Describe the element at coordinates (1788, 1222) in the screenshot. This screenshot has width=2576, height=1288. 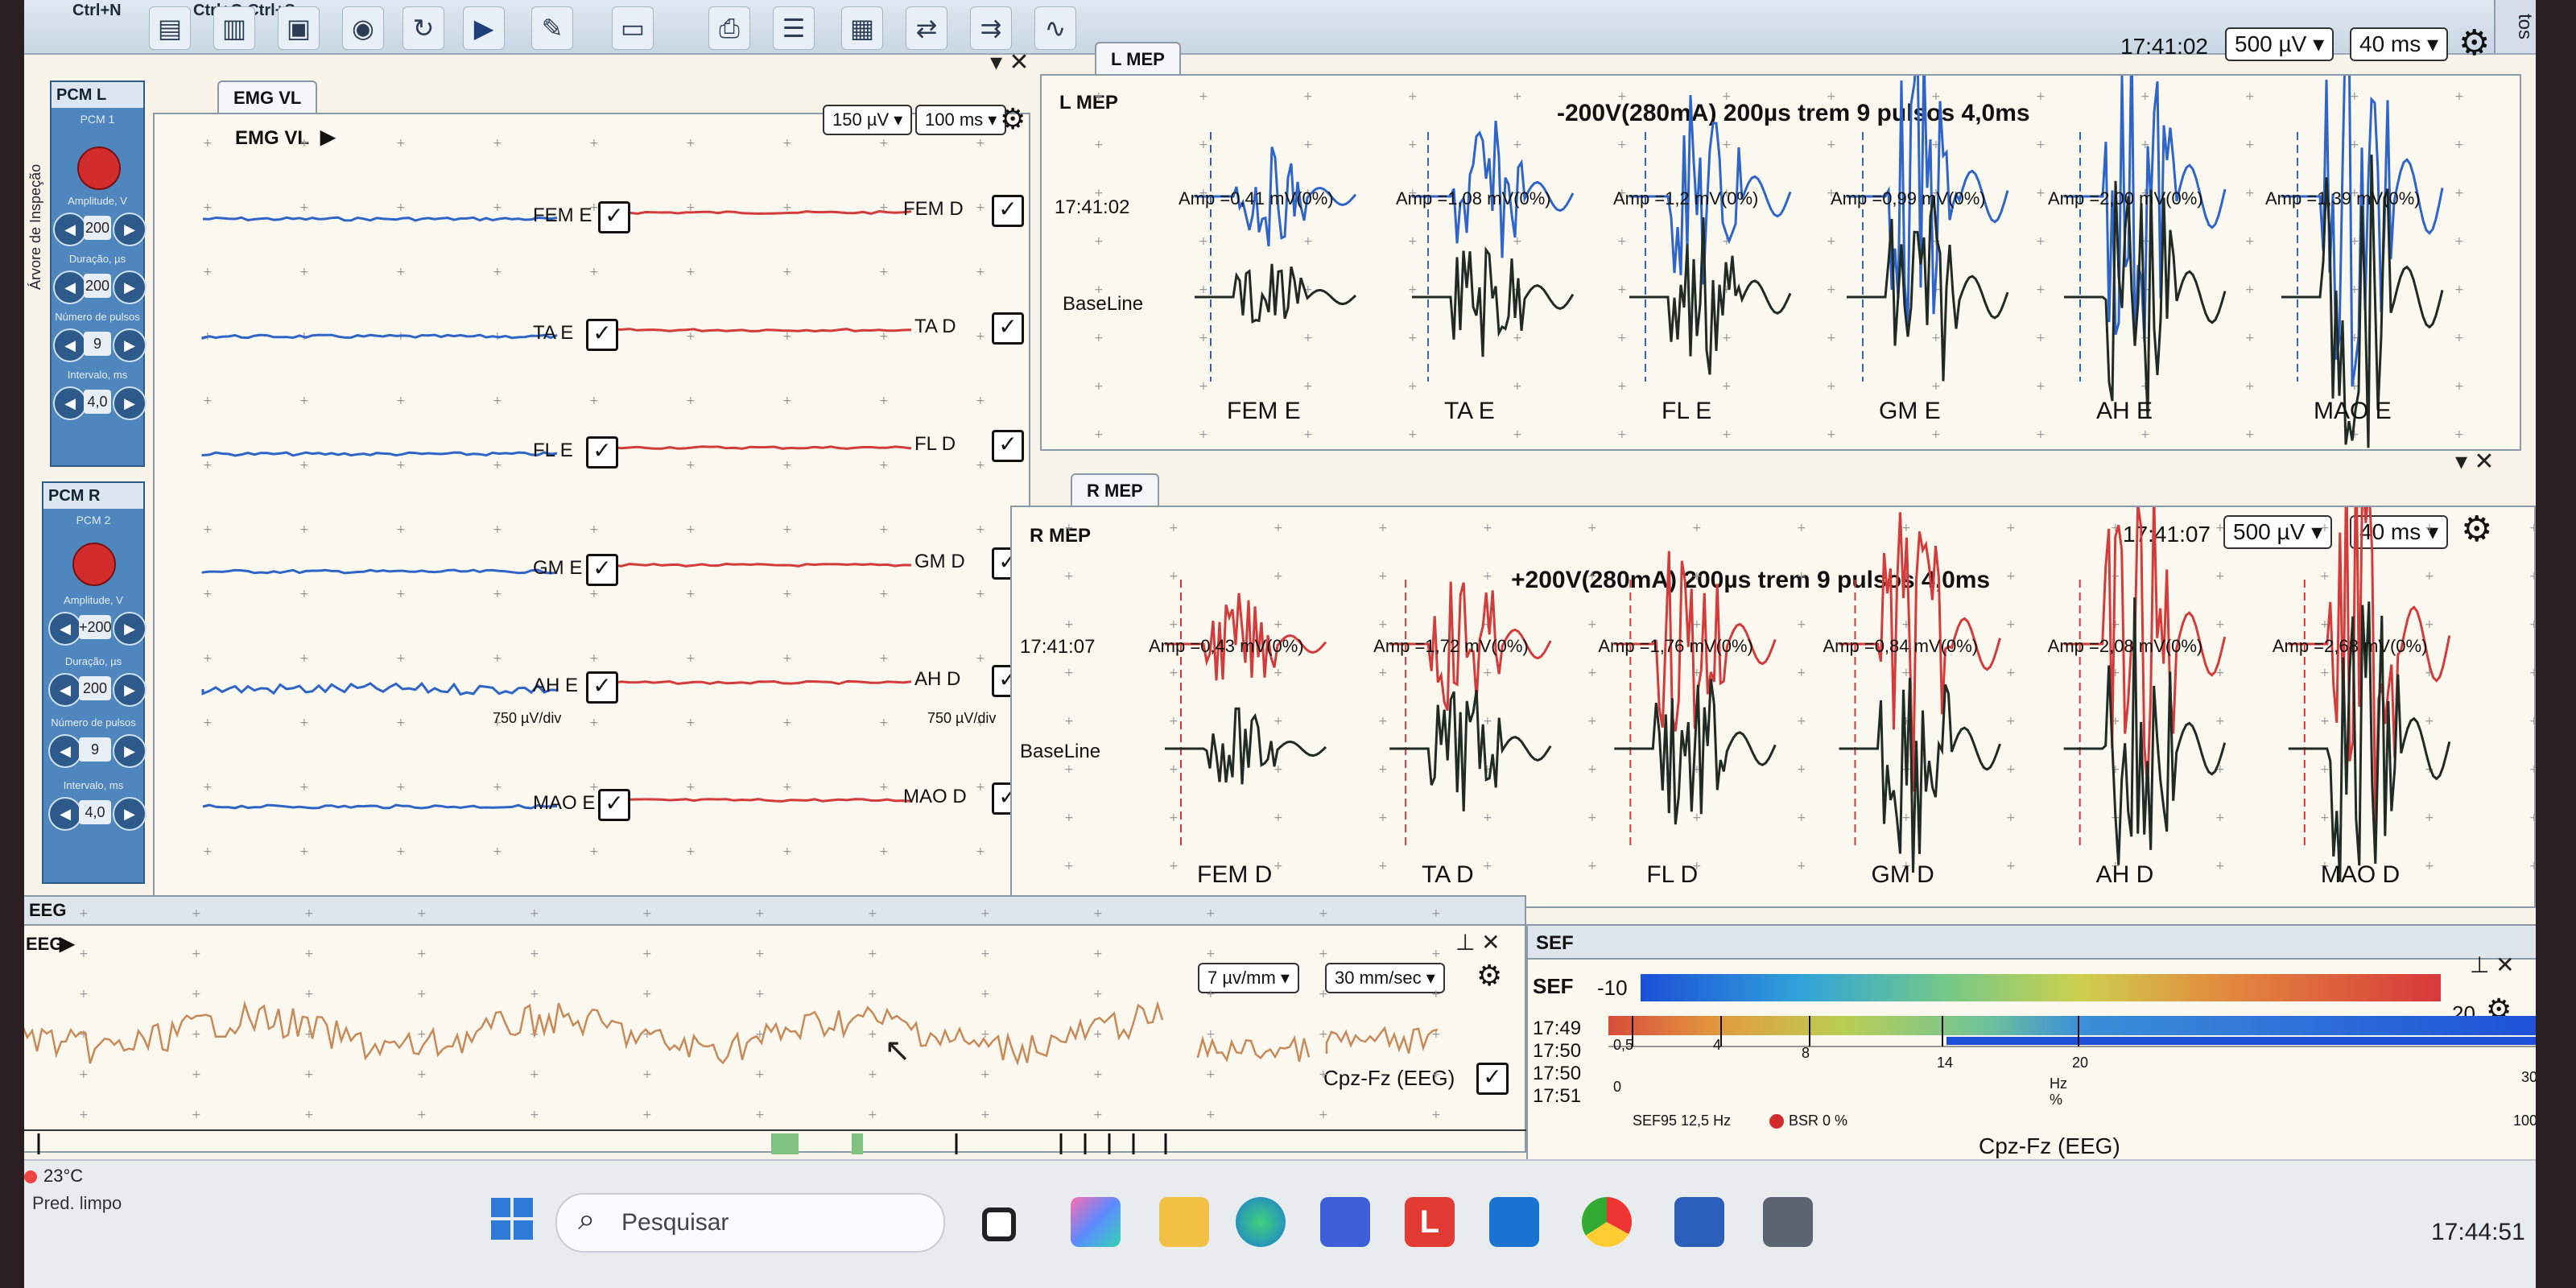
I see `neuro-app-icon` at that location.